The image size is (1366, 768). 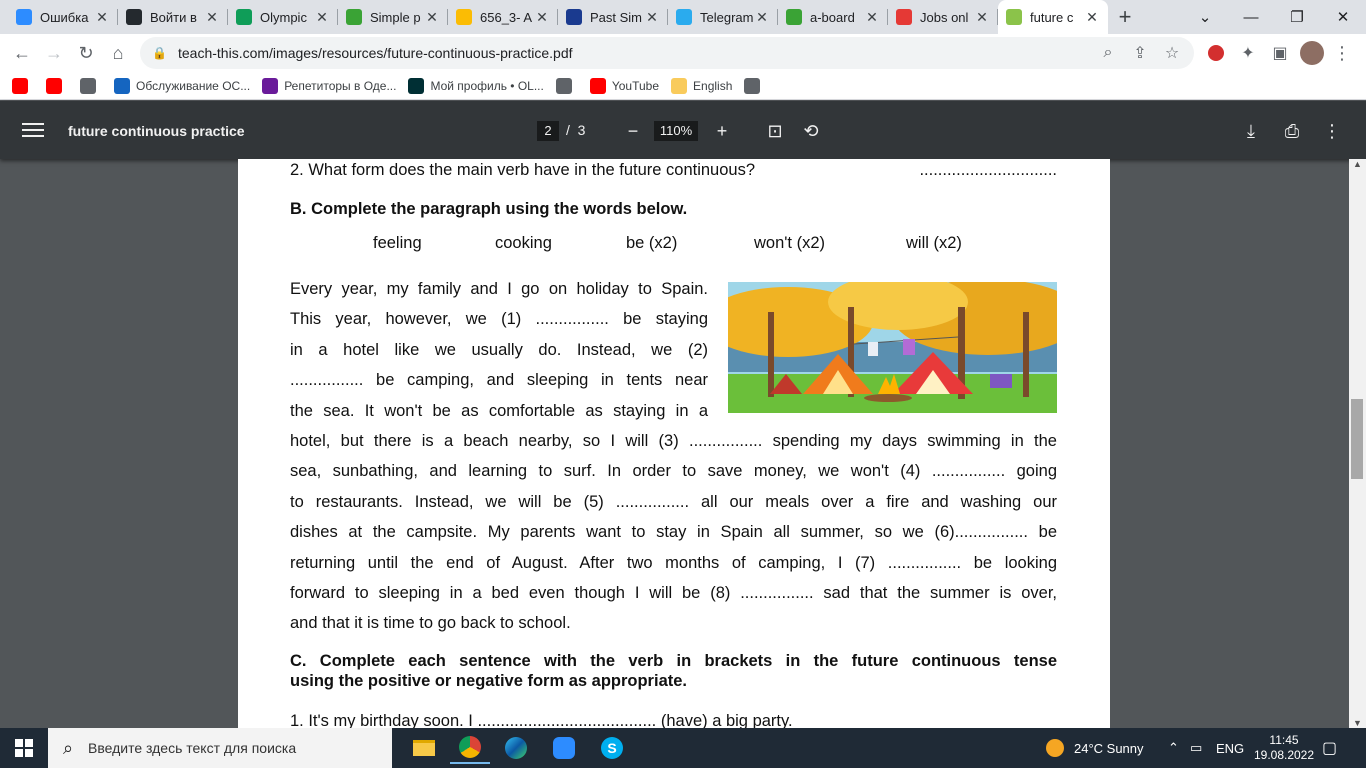 I want to click on edge-icon, so click(x=516, y=748).